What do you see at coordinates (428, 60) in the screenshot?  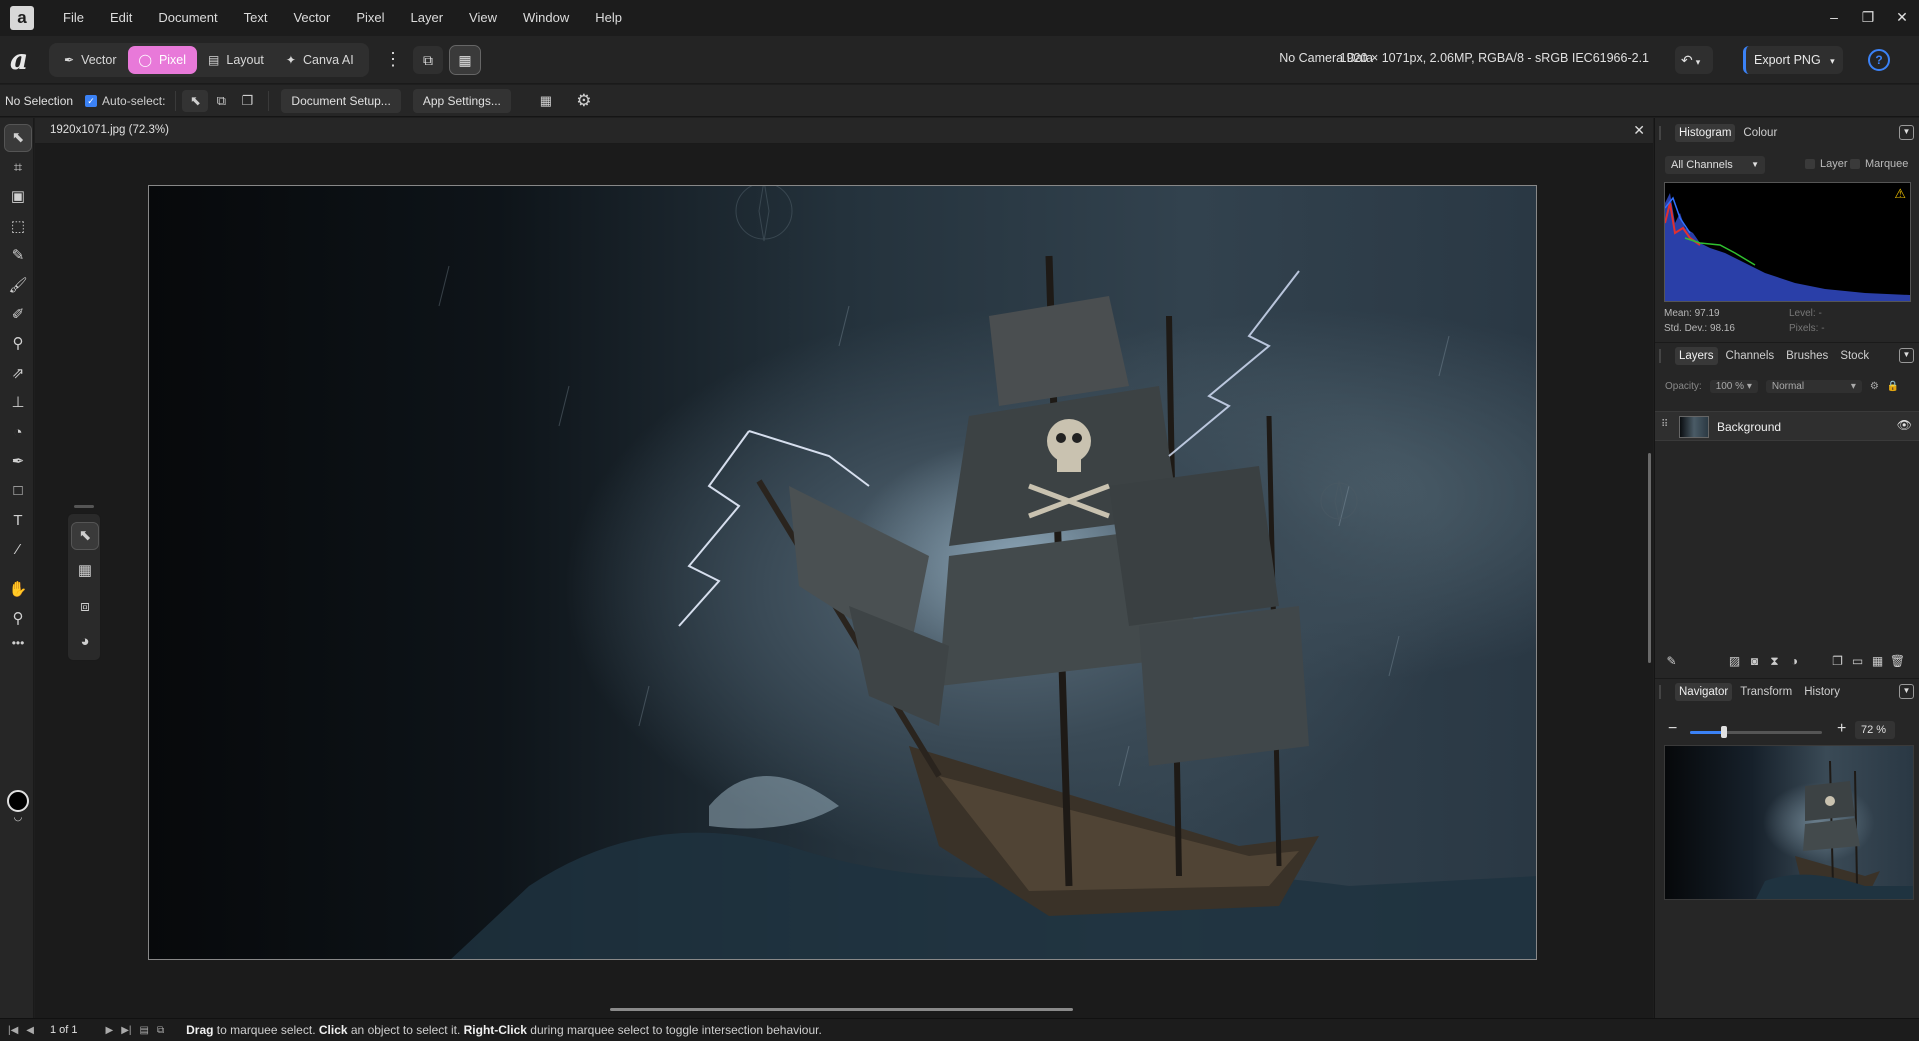 I see `assistant-button: ⧉` at bounding box center [428, 60].